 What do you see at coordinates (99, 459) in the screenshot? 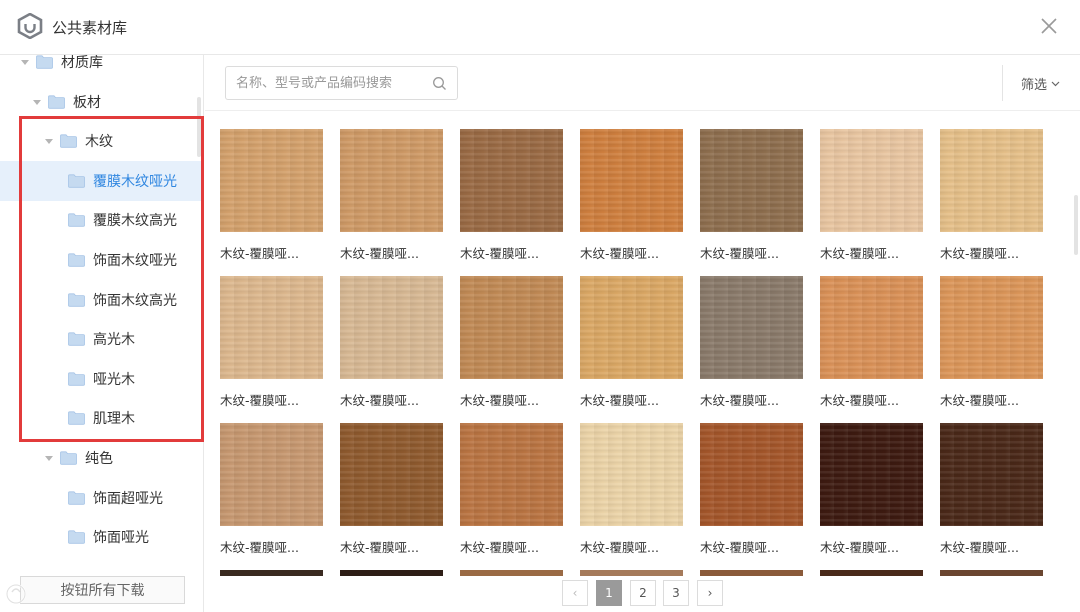
I see `tree-item-label: 纯色` at bounding box center [99, 459].